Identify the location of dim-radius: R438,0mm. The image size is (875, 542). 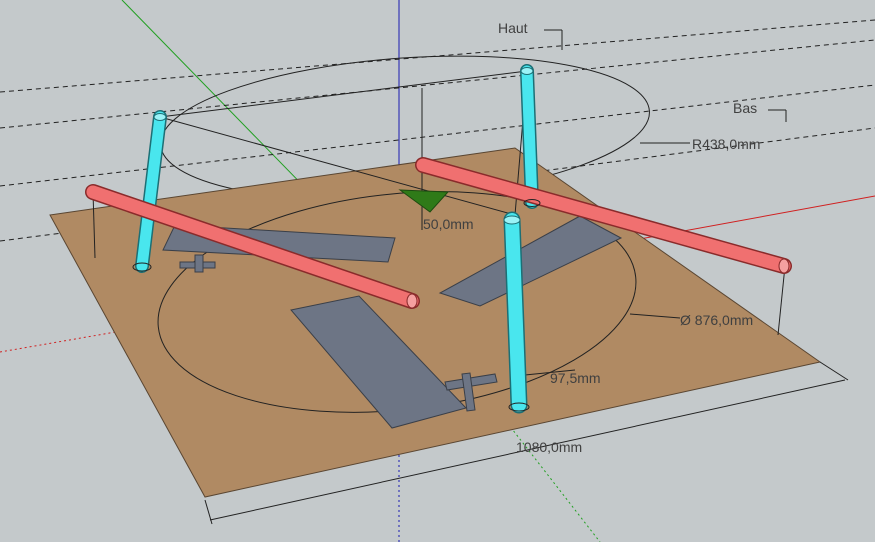
(726, 144).